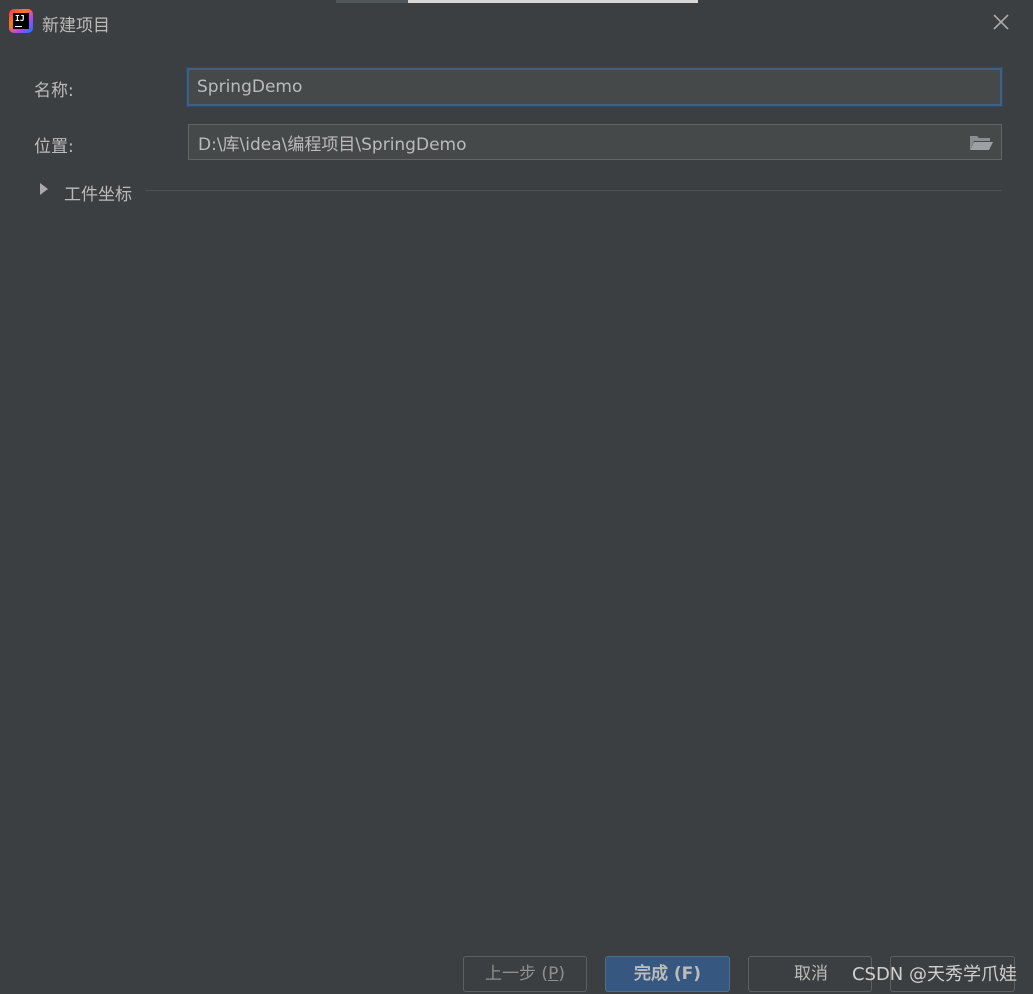 Image resolution: width=1033 pixels, height=994 pixels. I want to click on previous-button: 上一步 (P), so click(525, 974).